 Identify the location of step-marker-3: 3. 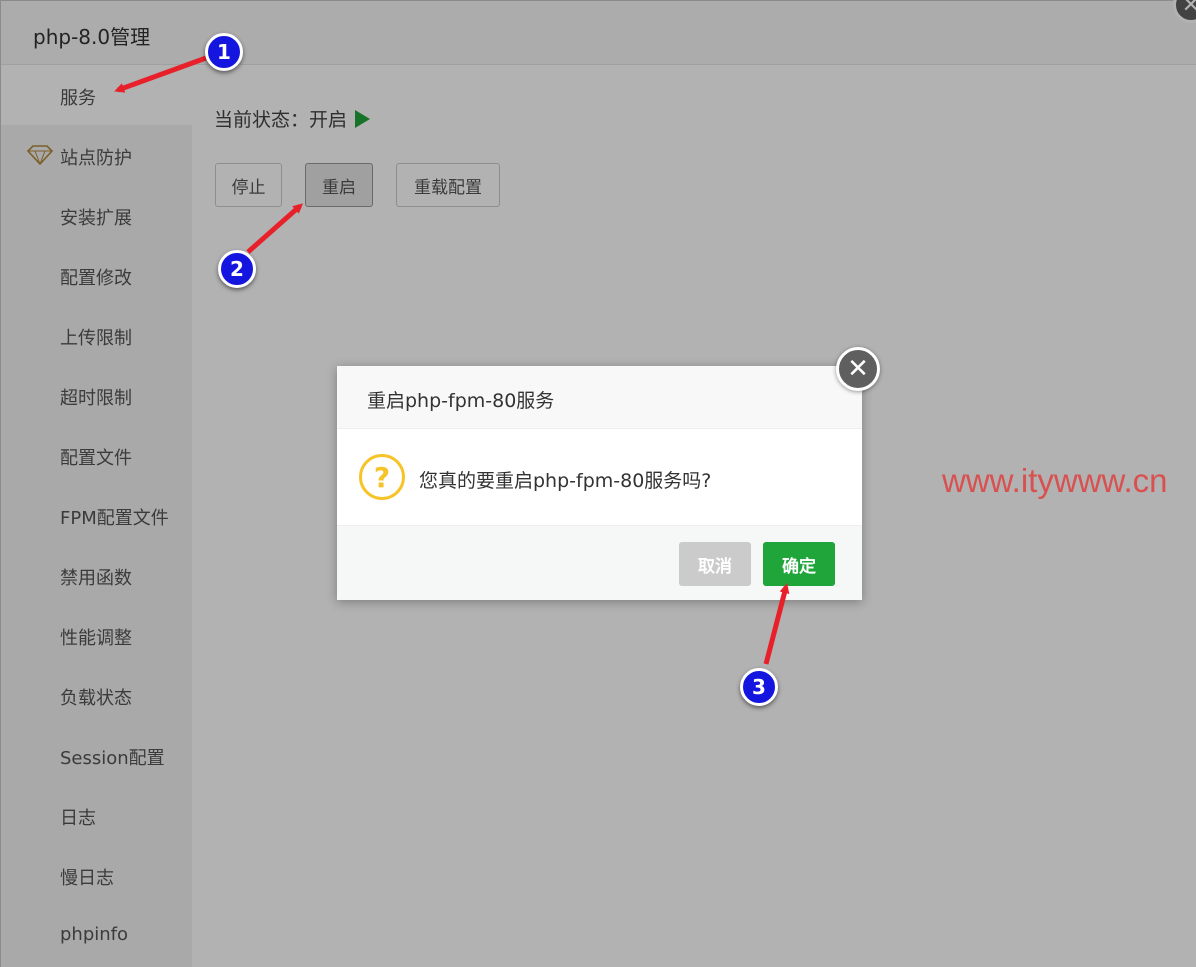
(759, 687).